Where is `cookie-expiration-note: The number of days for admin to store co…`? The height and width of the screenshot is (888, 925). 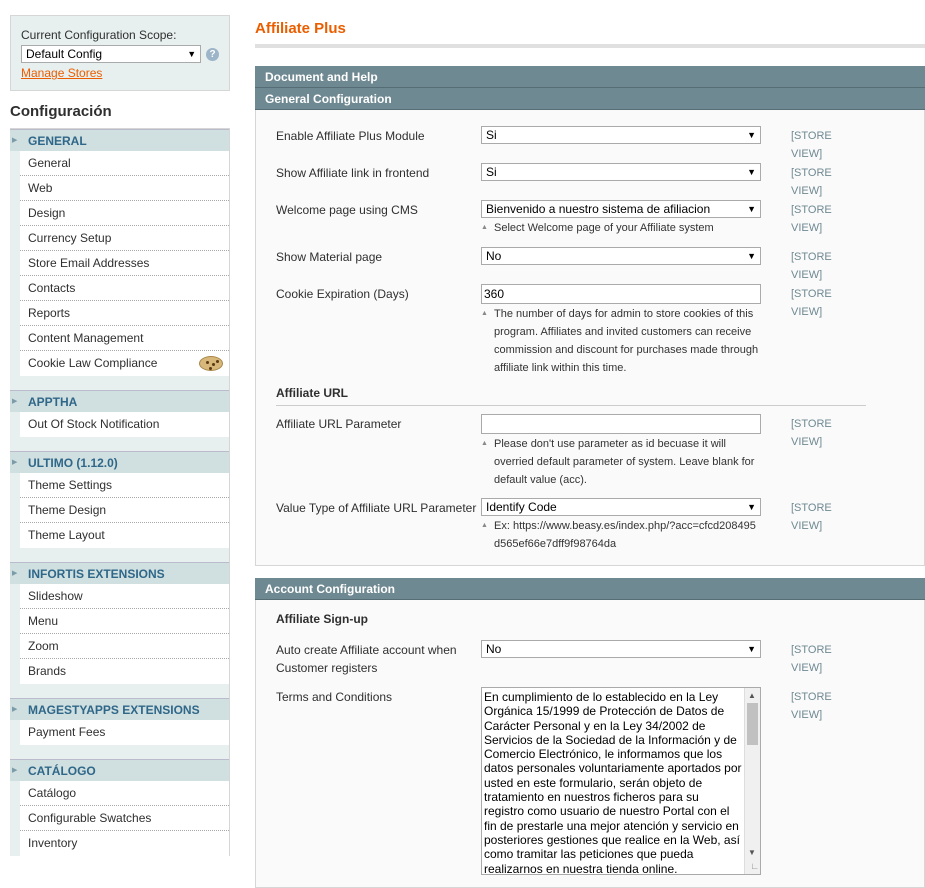
cookie-expiration-note: The number of days for admin to store co… is located at coordinates (621, 341).